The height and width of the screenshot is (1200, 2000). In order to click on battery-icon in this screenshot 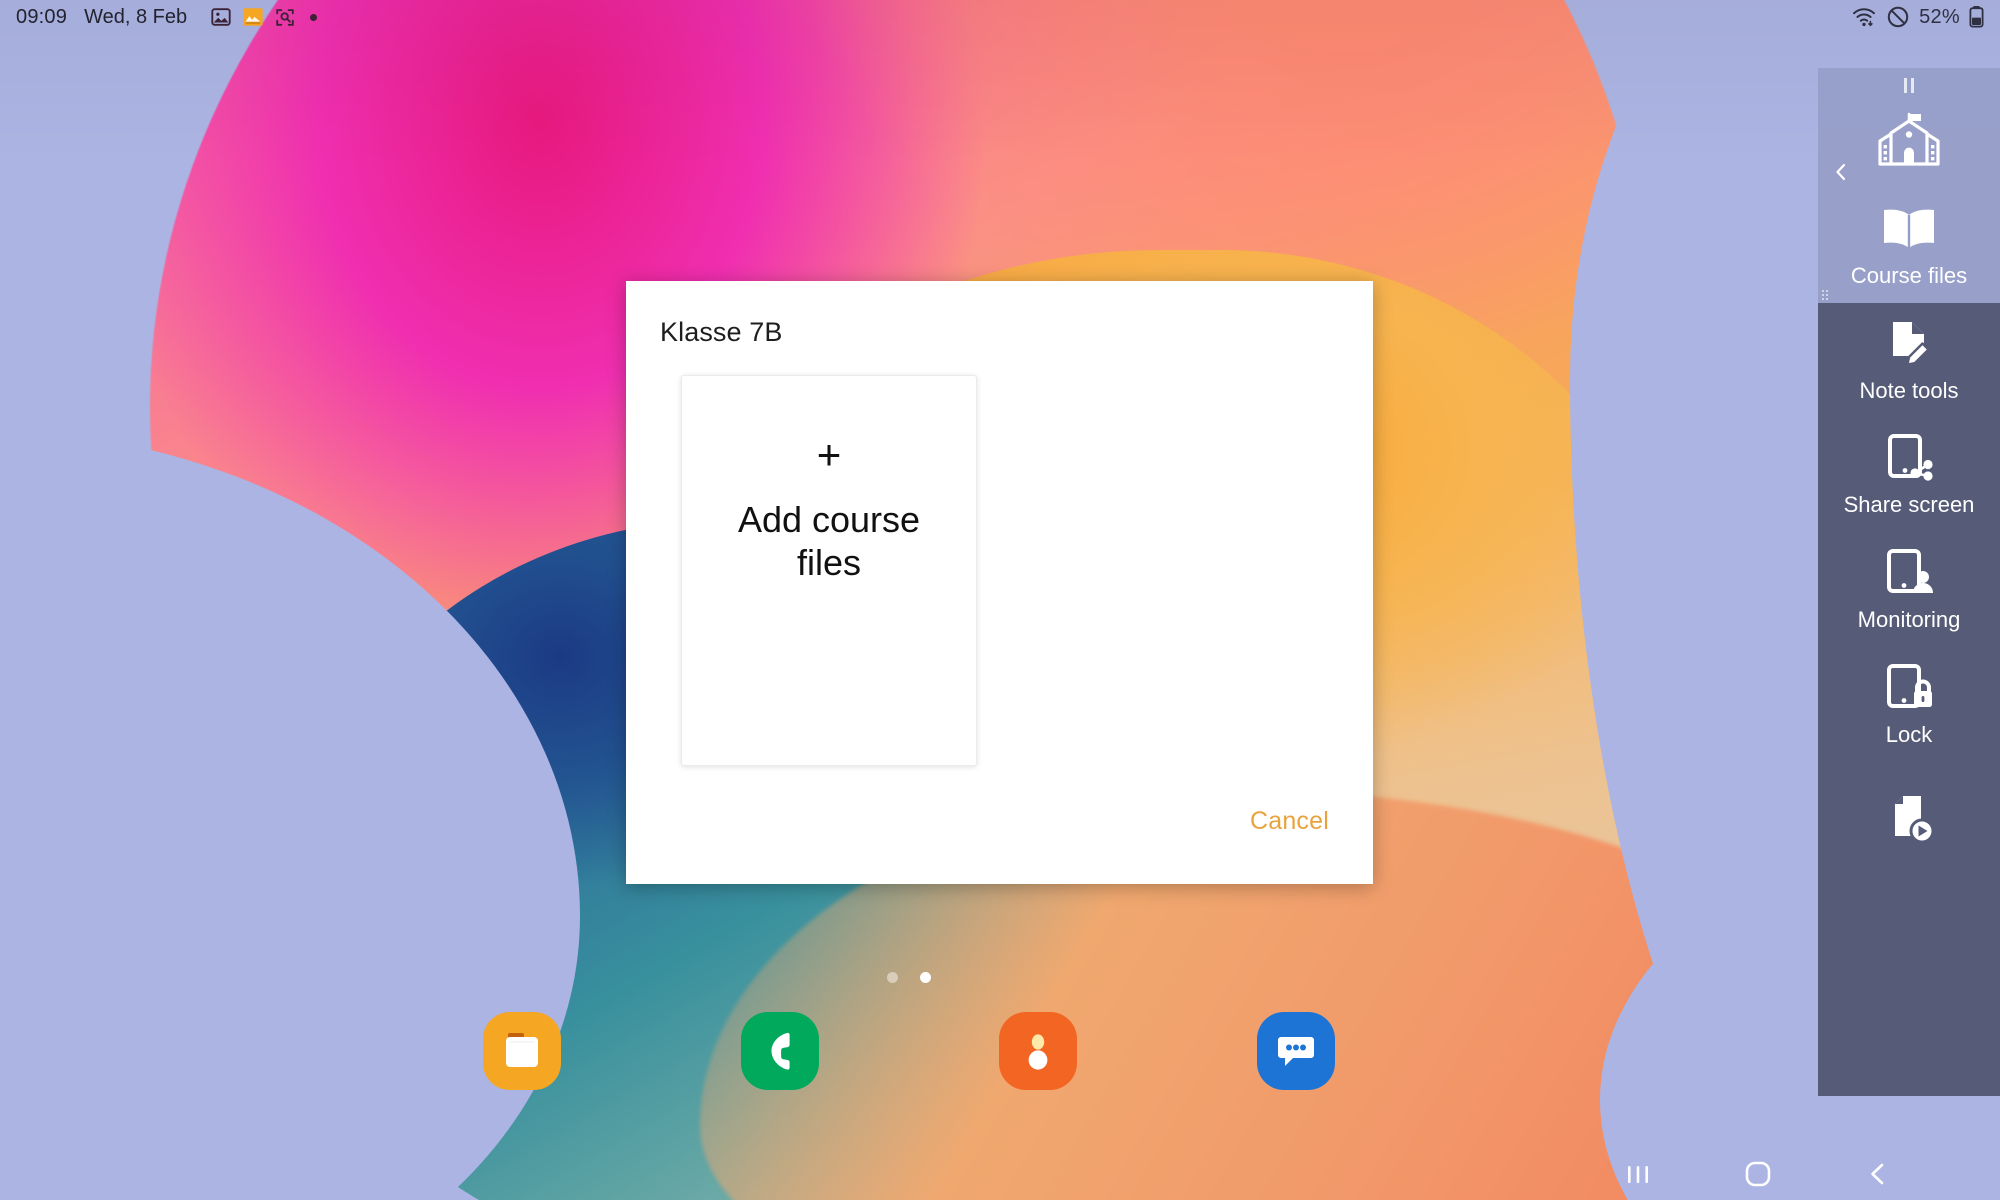, I will do `click(1976, 17)`.